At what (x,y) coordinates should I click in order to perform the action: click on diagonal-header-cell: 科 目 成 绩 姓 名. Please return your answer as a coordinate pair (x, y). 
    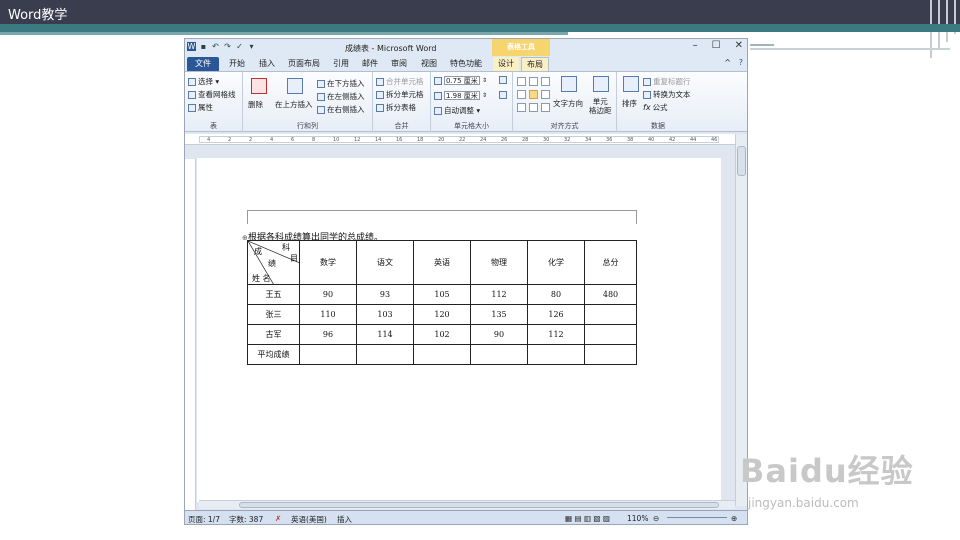
    Looking at the image, I should click on (273, 262).